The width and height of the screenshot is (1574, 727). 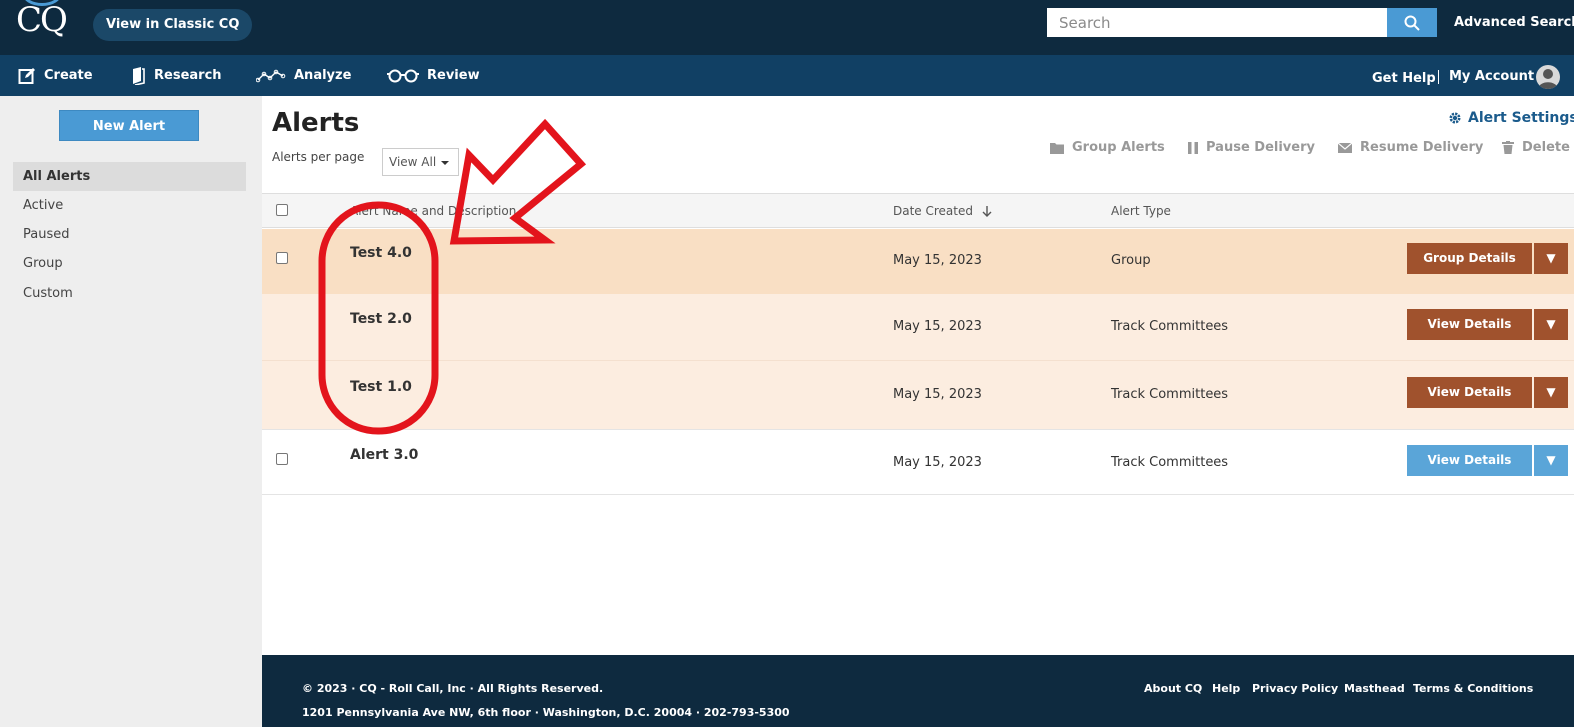 I want to click on footer-link-terms: Terms & Conditions, so click(x=1473, y=688).